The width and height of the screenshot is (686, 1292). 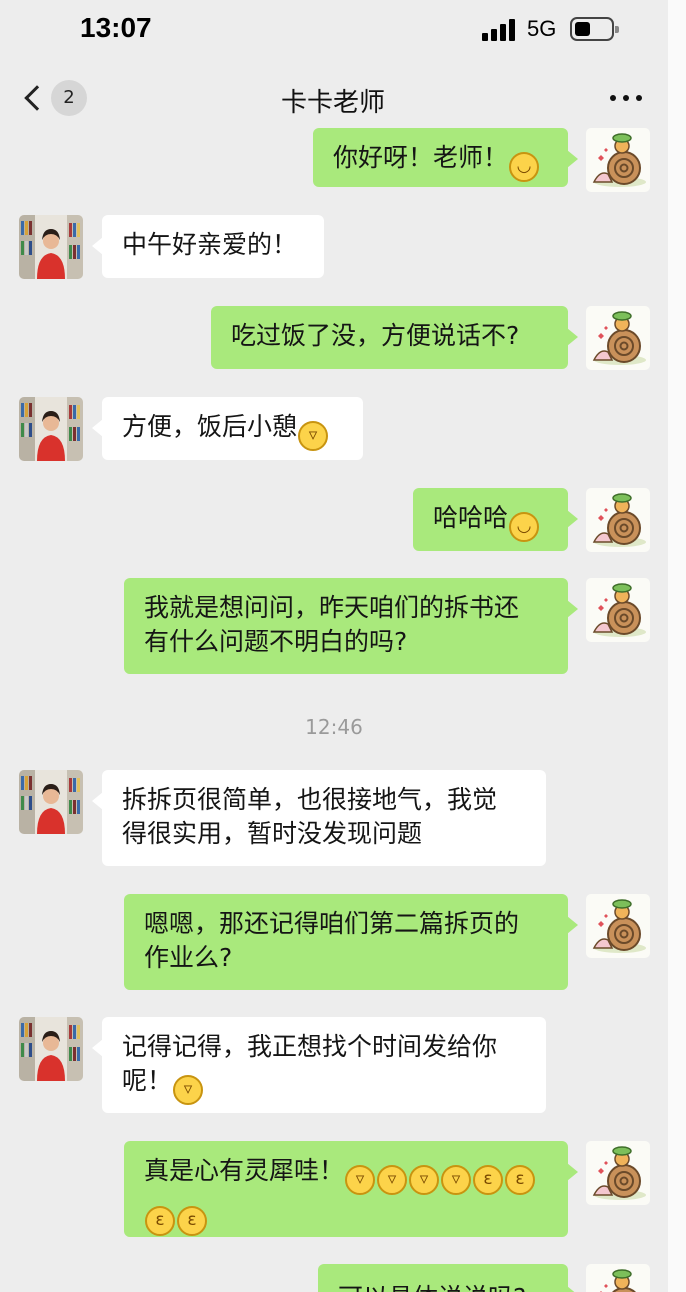 I want to click on message-text-line: 得很实用，暂时没发现问题, so click(x=272, y=833).